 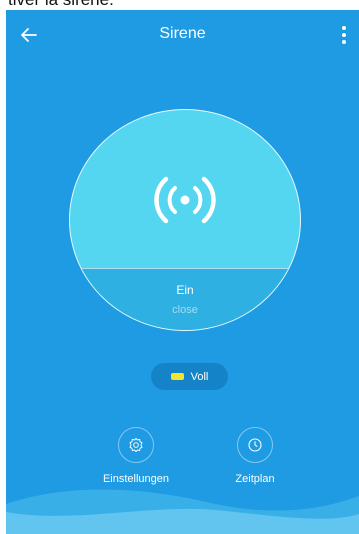 What do you see at coordinates (255, 445) in the screenshot?
I see `clock-icon` at bounding box center [255, 445].